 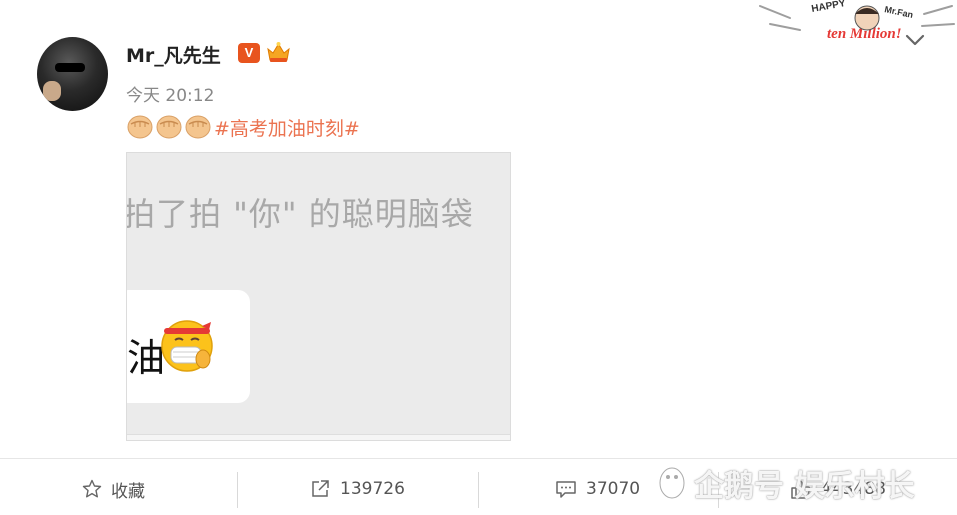 What do you see at coordinates (320, 488) in the screenshot?
I see `share-icon` at bounding box center [320, 488].